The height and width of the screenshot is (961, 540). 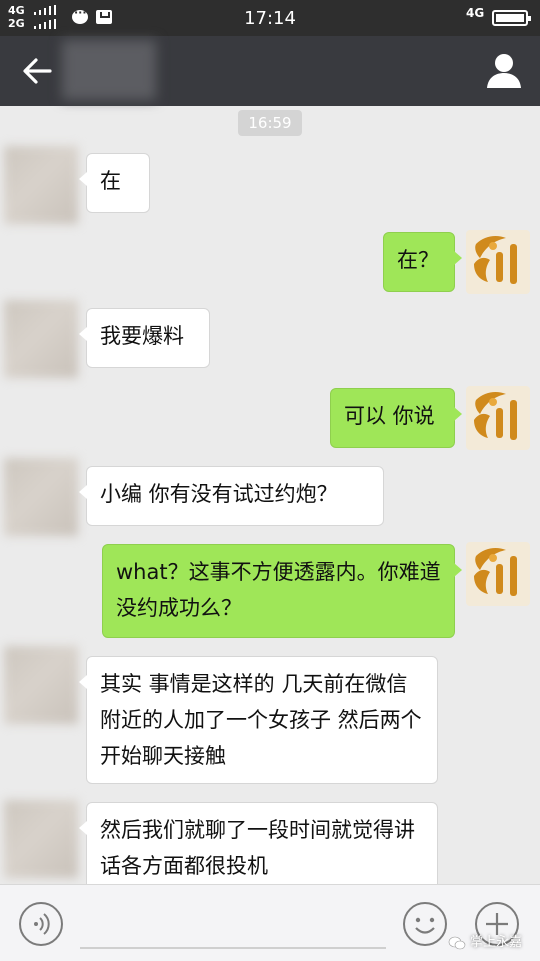 I want to click on wechat-logo-icon, so click(x=457, y=942).